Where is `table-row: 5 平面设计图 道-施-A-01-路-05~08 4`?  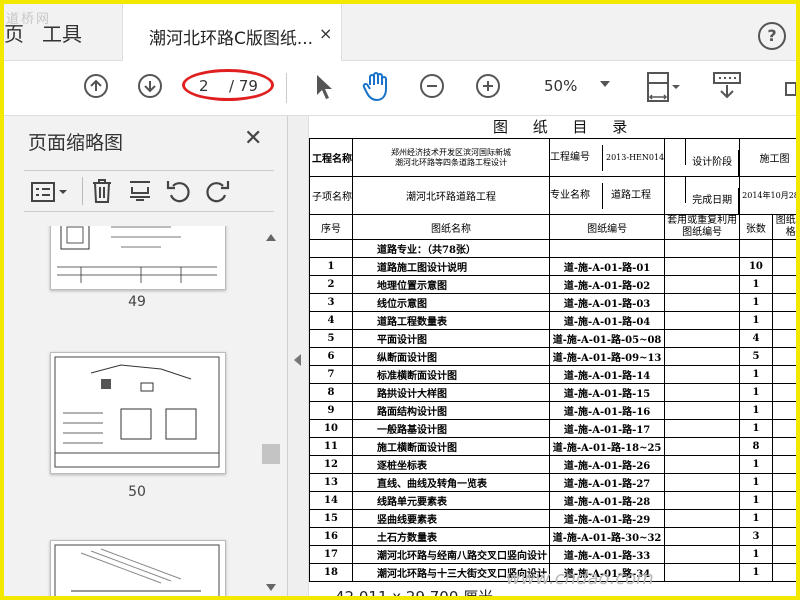 table-row: 5 平面设计图 道-施-A-01-路-05~08 4 is located at coordinates (554, 338).